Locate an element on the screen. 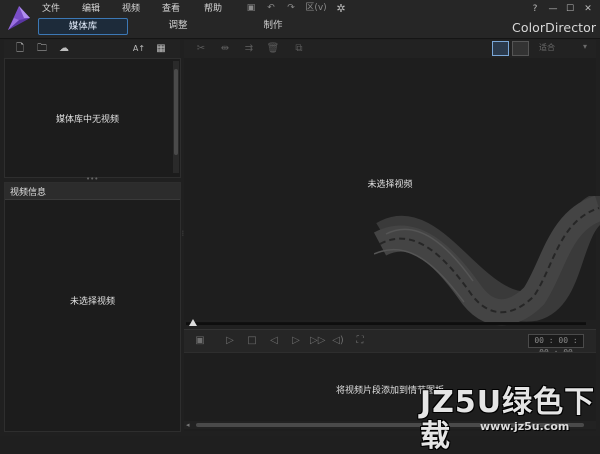  settings-icon: ✲ is located at coordinates (341, 8).